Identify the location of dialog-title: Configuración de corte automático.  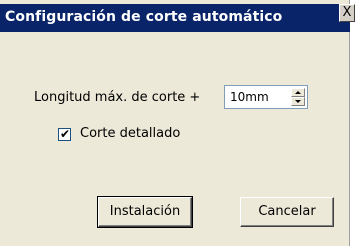
(144, 17).